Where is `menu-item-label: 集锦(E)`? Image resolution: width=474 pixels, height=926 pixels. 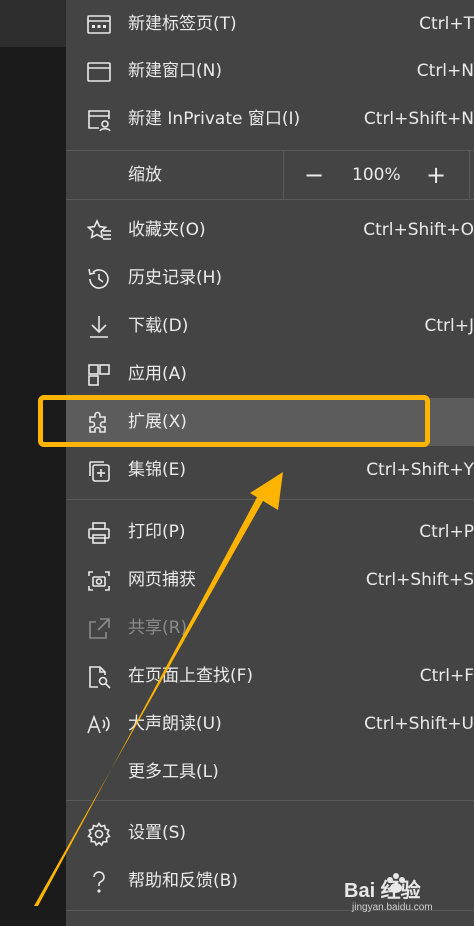 menu-item-label: 集锦(E) is located at coordinates (157, 470).